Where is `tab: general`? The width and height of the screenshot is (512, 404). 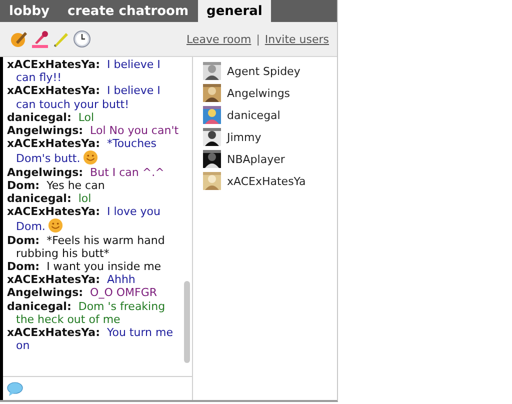 tab: general is located at coordinates (235, 11).